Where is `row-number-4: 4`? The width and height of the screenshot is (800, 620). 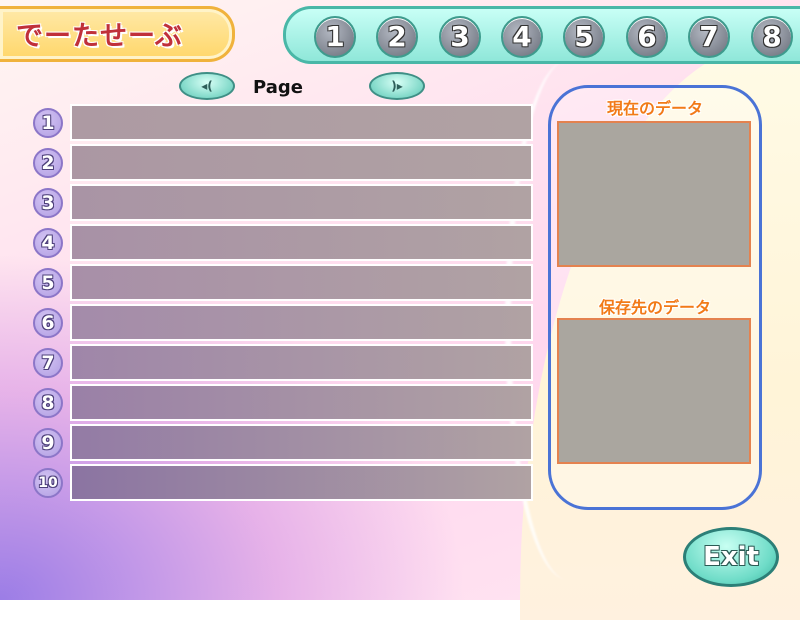
row-number-4: 4 is located at coordinates (48, 243).